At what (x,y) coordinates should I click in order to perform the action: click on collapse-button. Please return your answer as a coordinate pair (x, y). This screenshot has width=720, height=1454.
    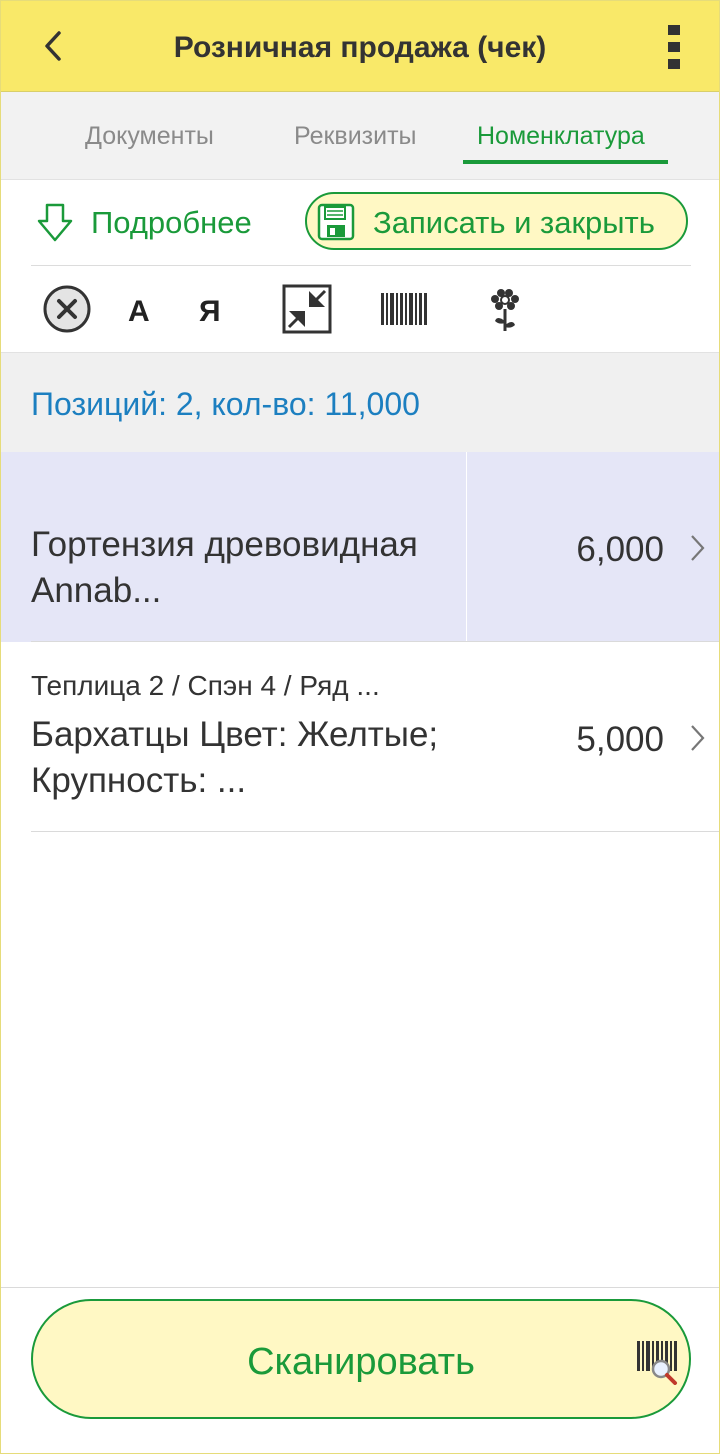
    Looking at the image, I should click on (307, 309).